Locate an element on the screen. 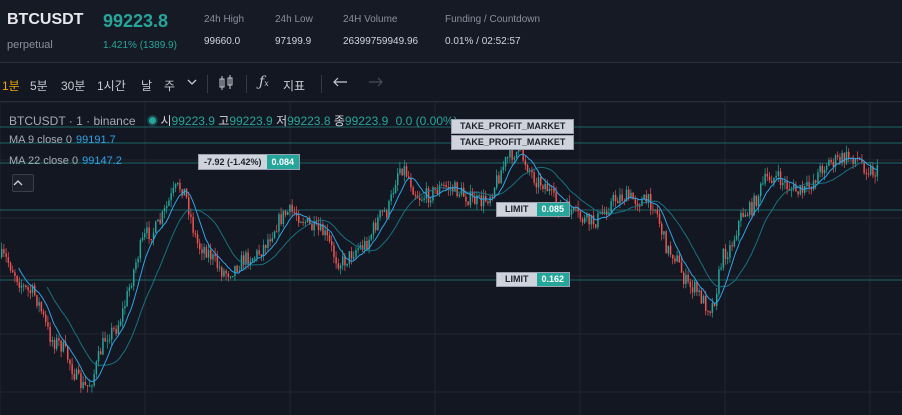 This screenshot has width=902, height=415. limit-order-tag: LIMIT 0.162 is located at coordinates (533, 279).